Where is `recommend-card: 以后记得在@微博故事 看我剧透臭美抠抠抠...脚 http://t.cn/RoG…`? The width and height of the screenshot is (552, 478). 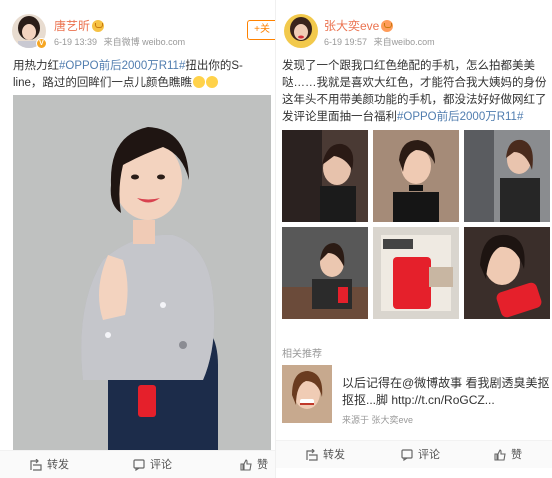 recommend-card: 以后记得在@微博故事 看我剧透臭美抠抠抠...脚 http://t.cn/RoG… is located at coordinates (416, 396).